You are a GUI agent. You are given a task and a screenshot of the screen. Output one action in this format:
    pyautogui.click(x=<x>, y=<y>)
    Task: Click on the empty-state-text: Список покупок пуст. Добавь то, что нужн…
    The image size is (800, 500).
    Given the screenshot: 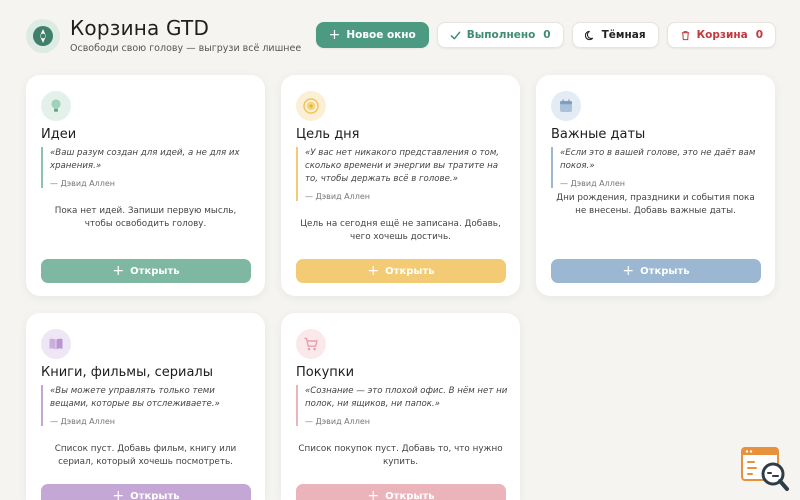 What is the action you would take?
    pyautogui.click(x=400, y=455)
    